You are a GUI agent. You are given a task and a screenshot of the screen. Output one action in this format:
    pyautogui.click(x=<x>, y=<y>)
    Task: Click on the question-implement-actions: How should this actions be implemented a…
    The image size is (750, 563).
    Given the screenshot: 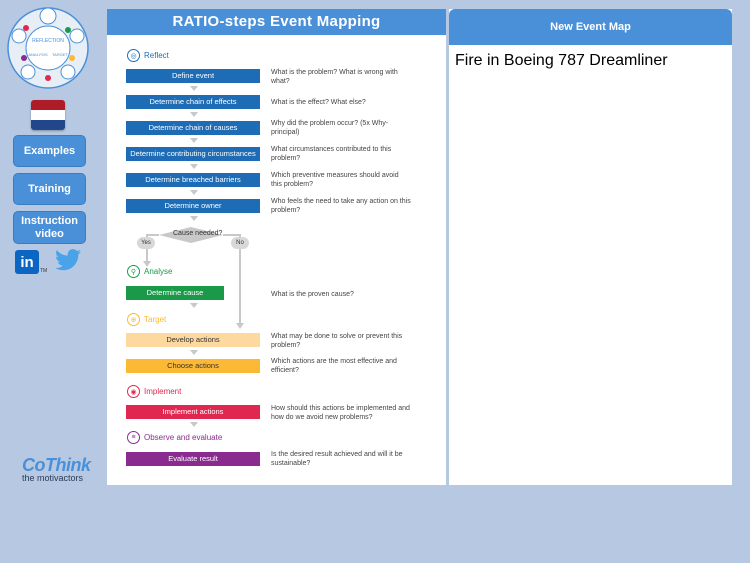 What is the action you would take?
    pyautogui.click(x=340, y=413)
    